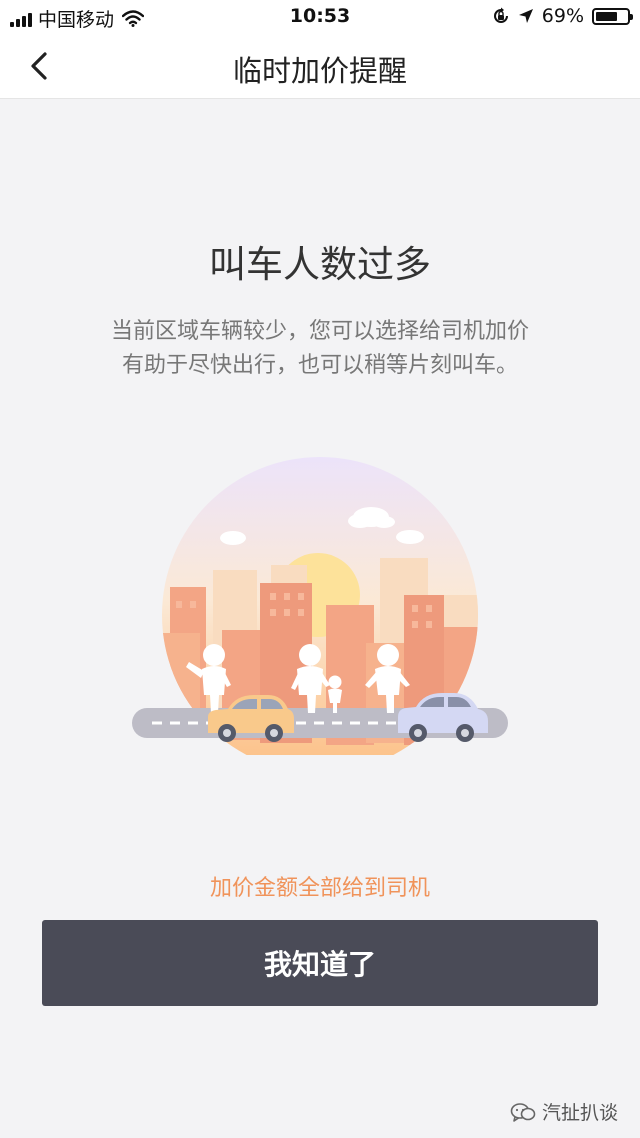 This screenshot has width=640, height=1138. What do you see at coordinates (319, 71) in the screenshot?
I see `page-title: 临时加价提醒` at bounding box center [319, 71].